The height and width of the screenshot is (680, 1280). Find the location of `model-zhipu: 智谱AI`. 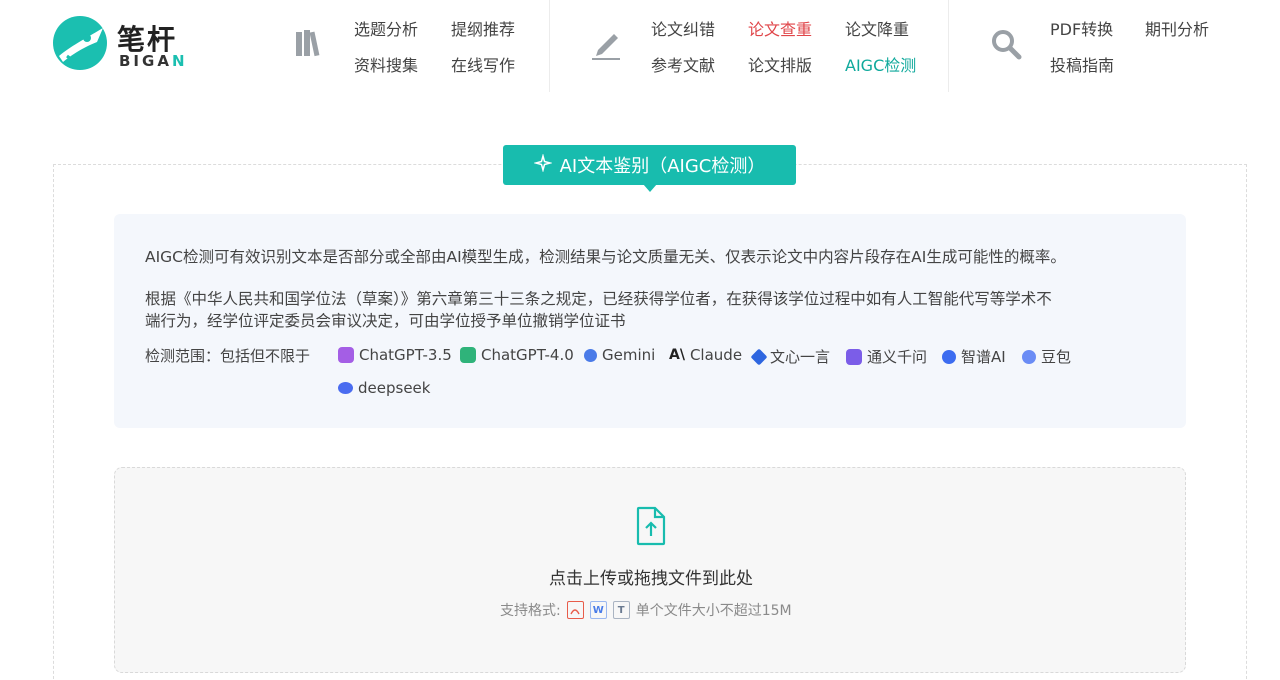

model-zhipu: 智谱AI is located at coordinates (974, 356).